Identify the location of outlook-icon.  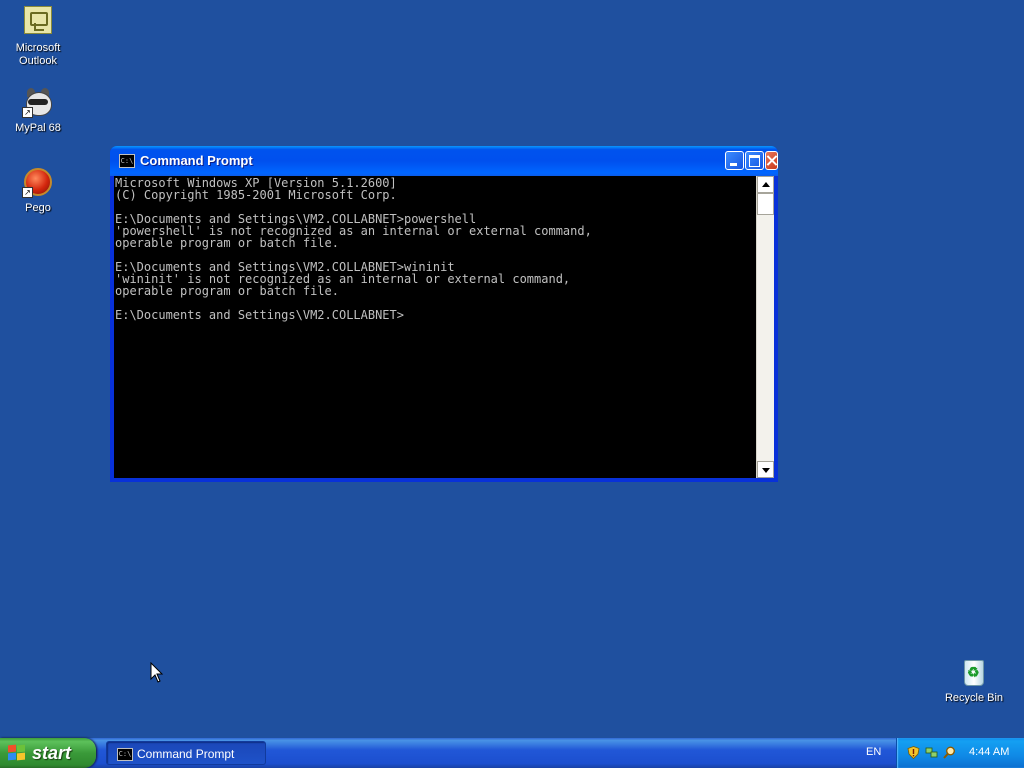
(38, 22).